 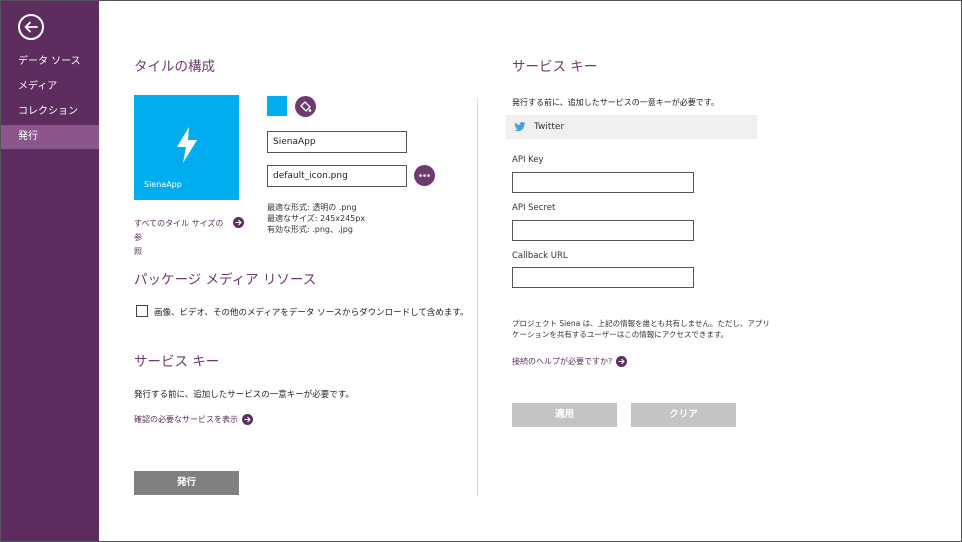 What do you see at coordinates (337, 176) in the screenshot?
I see `icon-file-input: default_icon.png` at bounding box center [337, 176].